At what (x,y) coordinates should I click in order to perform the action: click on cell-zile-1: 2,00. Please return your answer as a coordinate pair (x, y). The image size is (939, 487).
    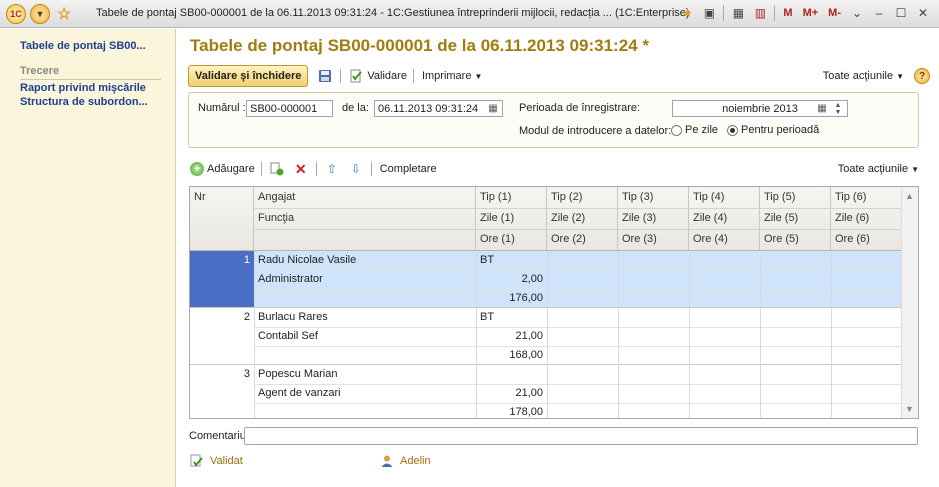
    Looking at the image, I should click on (511, 279).